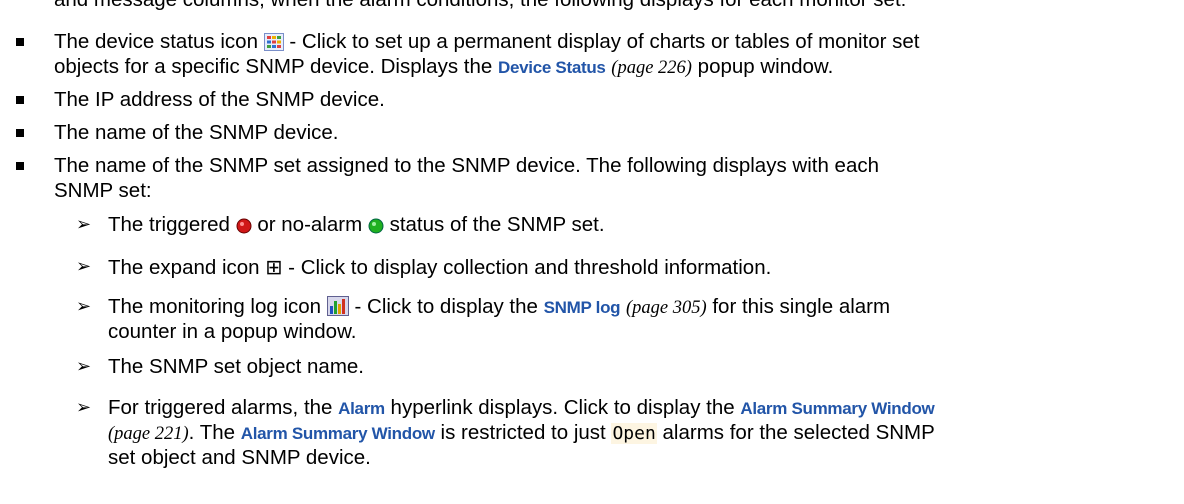 This screenshot has height=504, width=1184. Describe the element at coordinates (666, 308) in the screenshot. I see `page-ref: (page 305)` at that location.